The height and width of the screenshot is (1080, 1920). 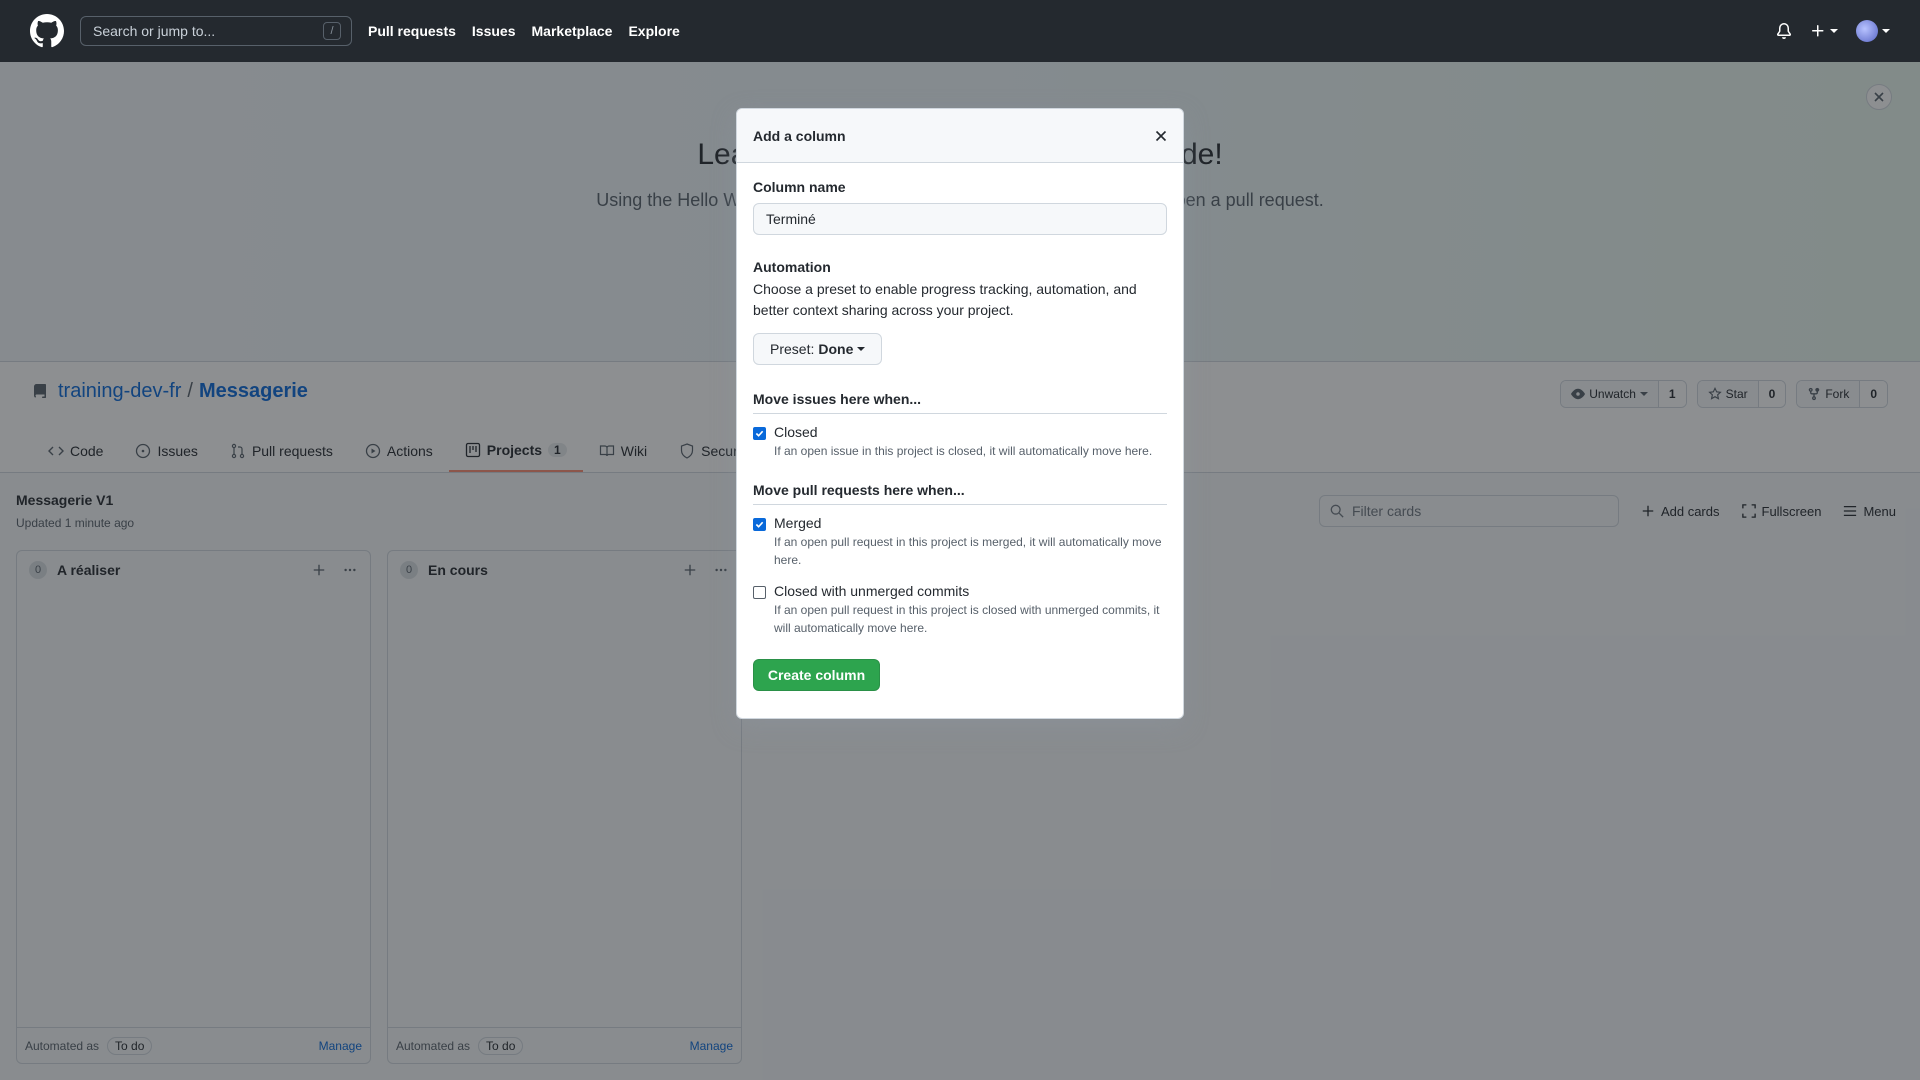 I want to click on closed-title: Closed, so click(x=796, y=432).